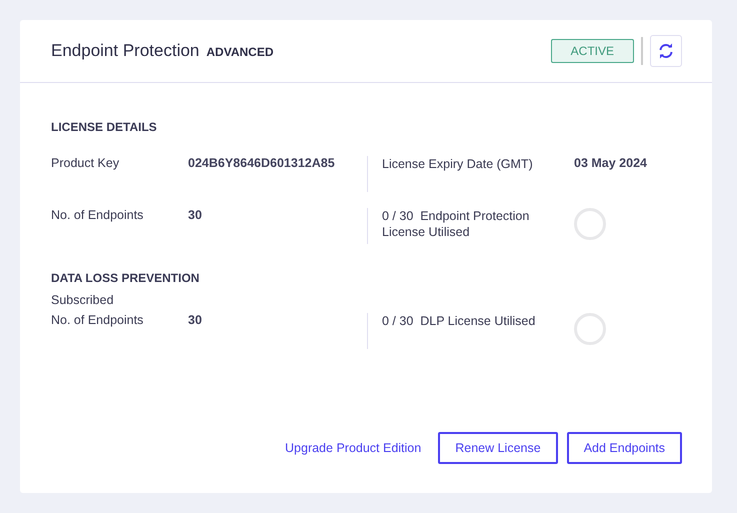 This screenshot has height=513, width=737. I want to click on refresh-button, so click(666, 51).